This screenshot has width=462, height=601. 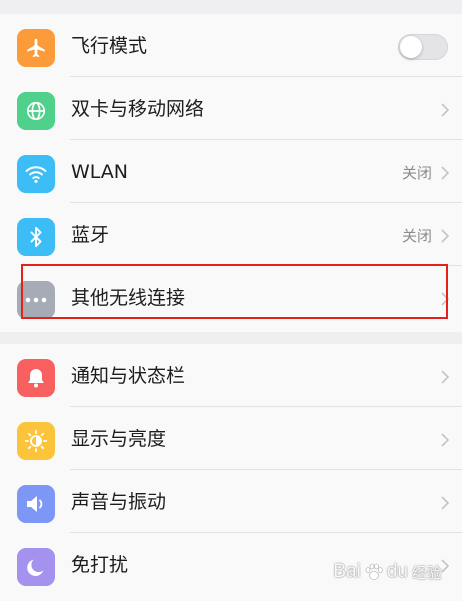 I want to click on settings-row-label: 飞行模式, so click(x=109, y=46).